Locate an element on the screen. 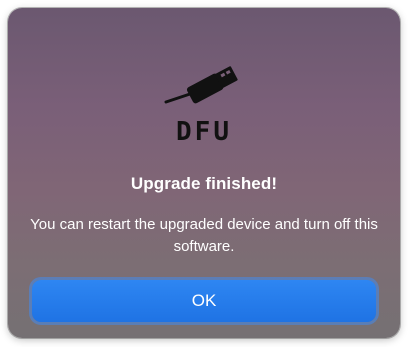  dialog-title: Upgrade finished! is located at coordinates (204, 183).